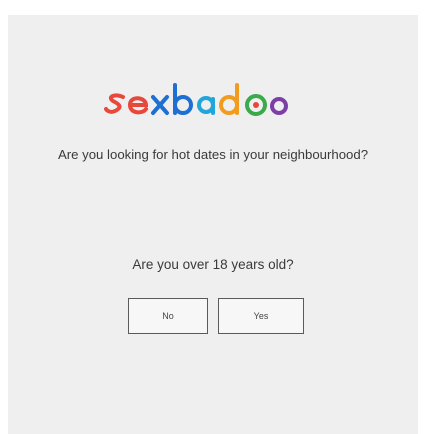  I want to click on yes-button: Yes, so click(261, 316).